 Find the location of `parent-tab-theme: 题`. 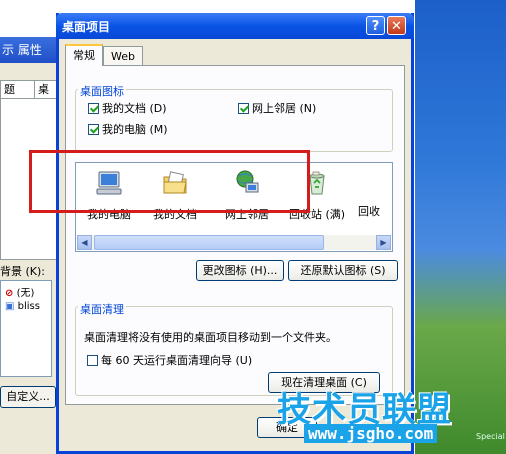

parent-tab-theme: 题 is located at coordinates (18, 89).